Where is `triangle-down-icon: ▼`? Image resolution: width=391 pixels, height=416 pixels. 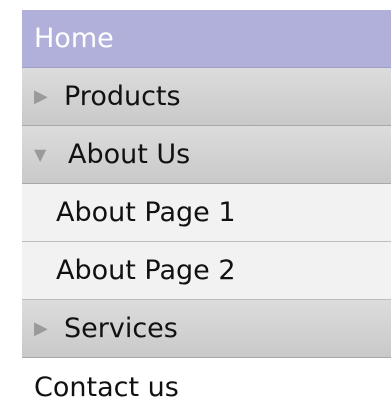 triangle-down-icon: ▼ is located at coordinates (40, 154).